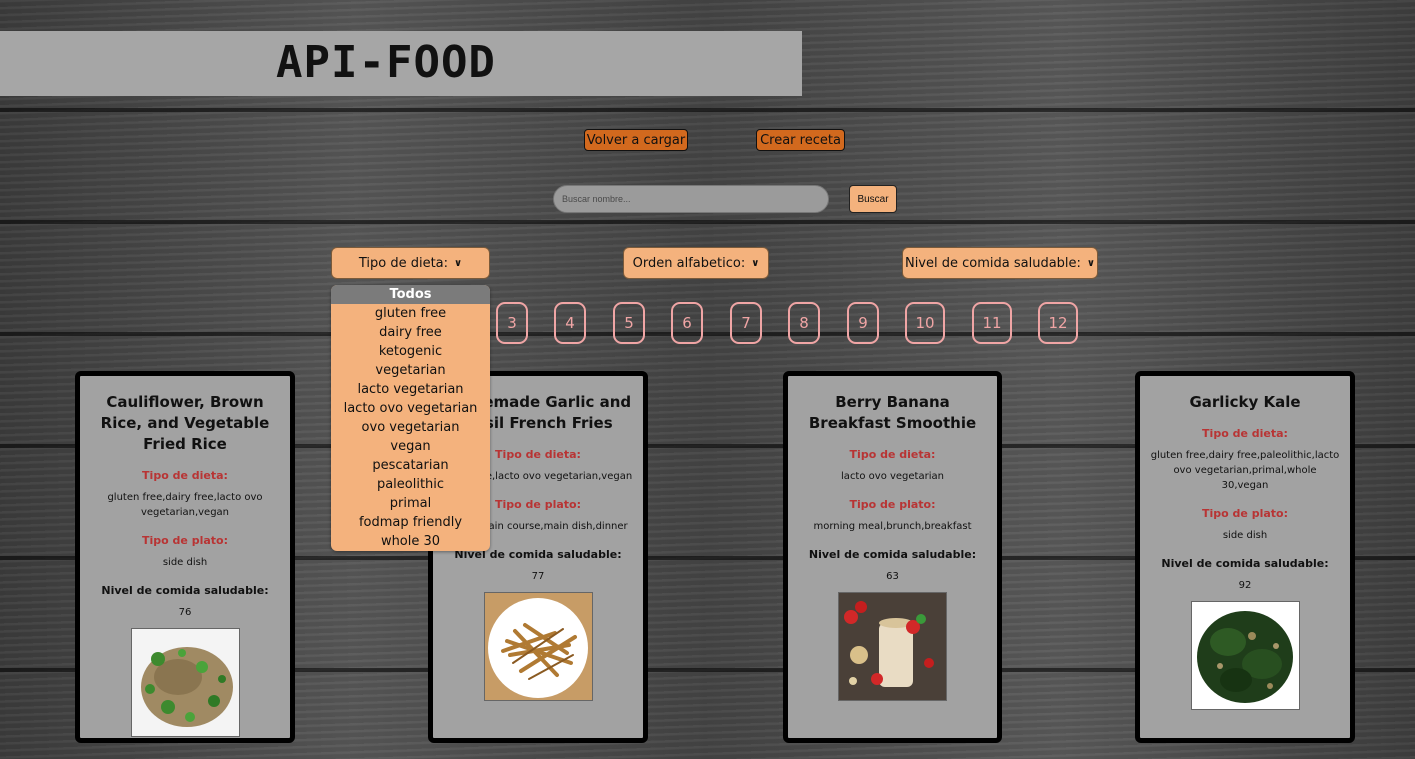 The image size is (1415, 759). What do you see at coordinates (538, 576) in the screenshot?
I see `health-level-value: 77` at bounding box center [538, 576].